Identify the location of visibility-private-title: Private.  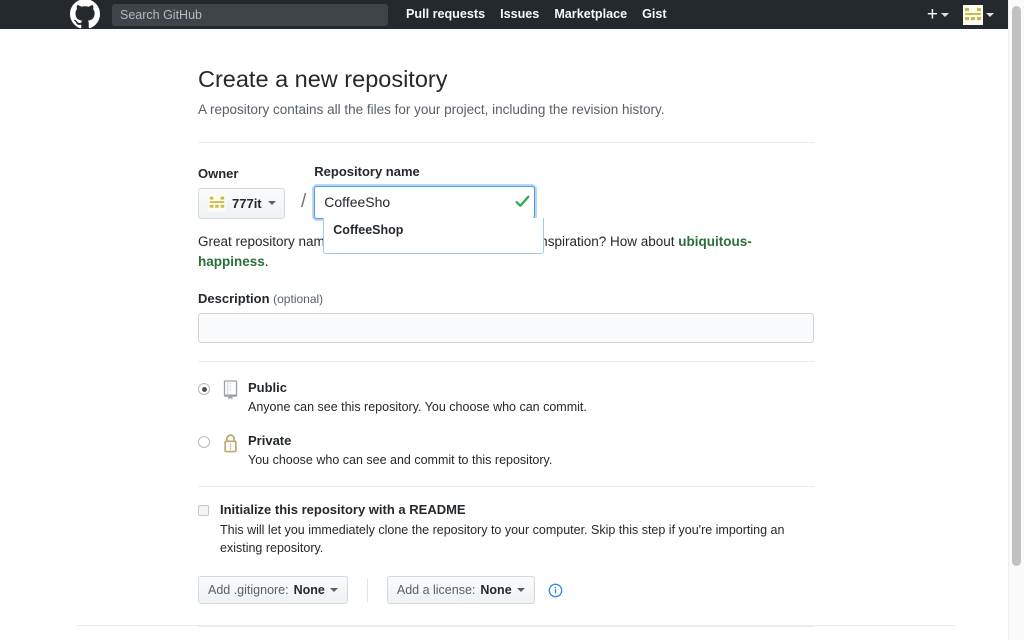
(270, 441).